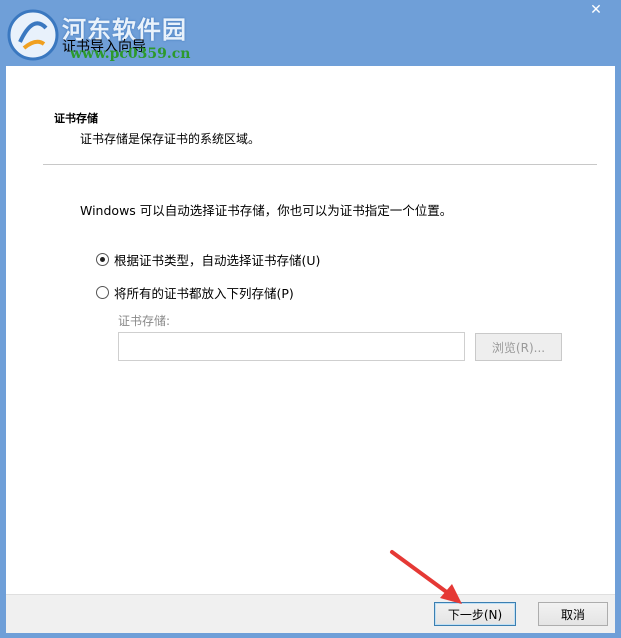 This screenshot has height=638, width=621. I want to click on close-button: ✕, so click(596, 10).